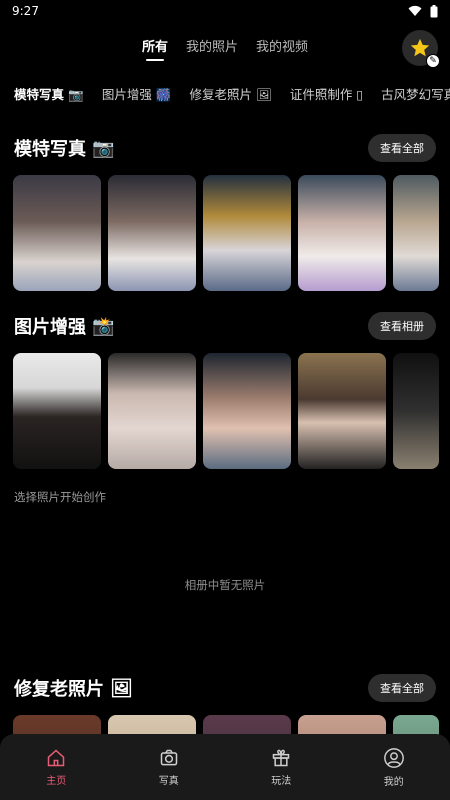 The height and width of the screenshot is (800, 450). What do you see at coordinates (137, 93) in the screenshot?
I see `cat-tab-enhance: 图片增强 🎆` at bounding box center [137, 93].